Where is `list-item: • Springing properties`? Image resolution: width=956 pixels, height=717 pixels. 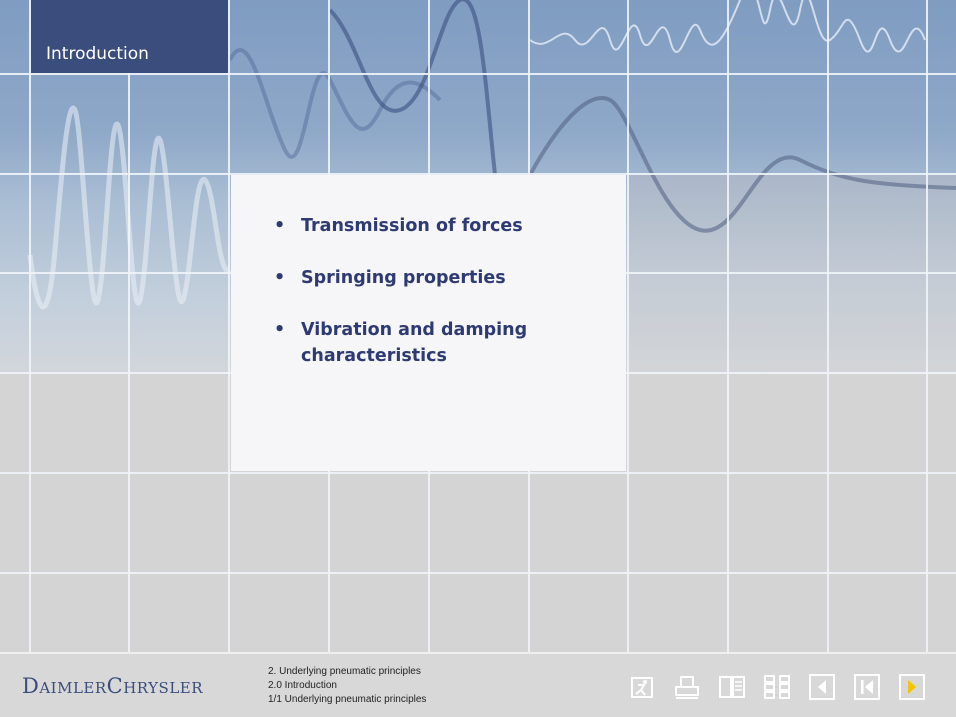
list-item: • Springing properties is located at coordinates (436, 278).